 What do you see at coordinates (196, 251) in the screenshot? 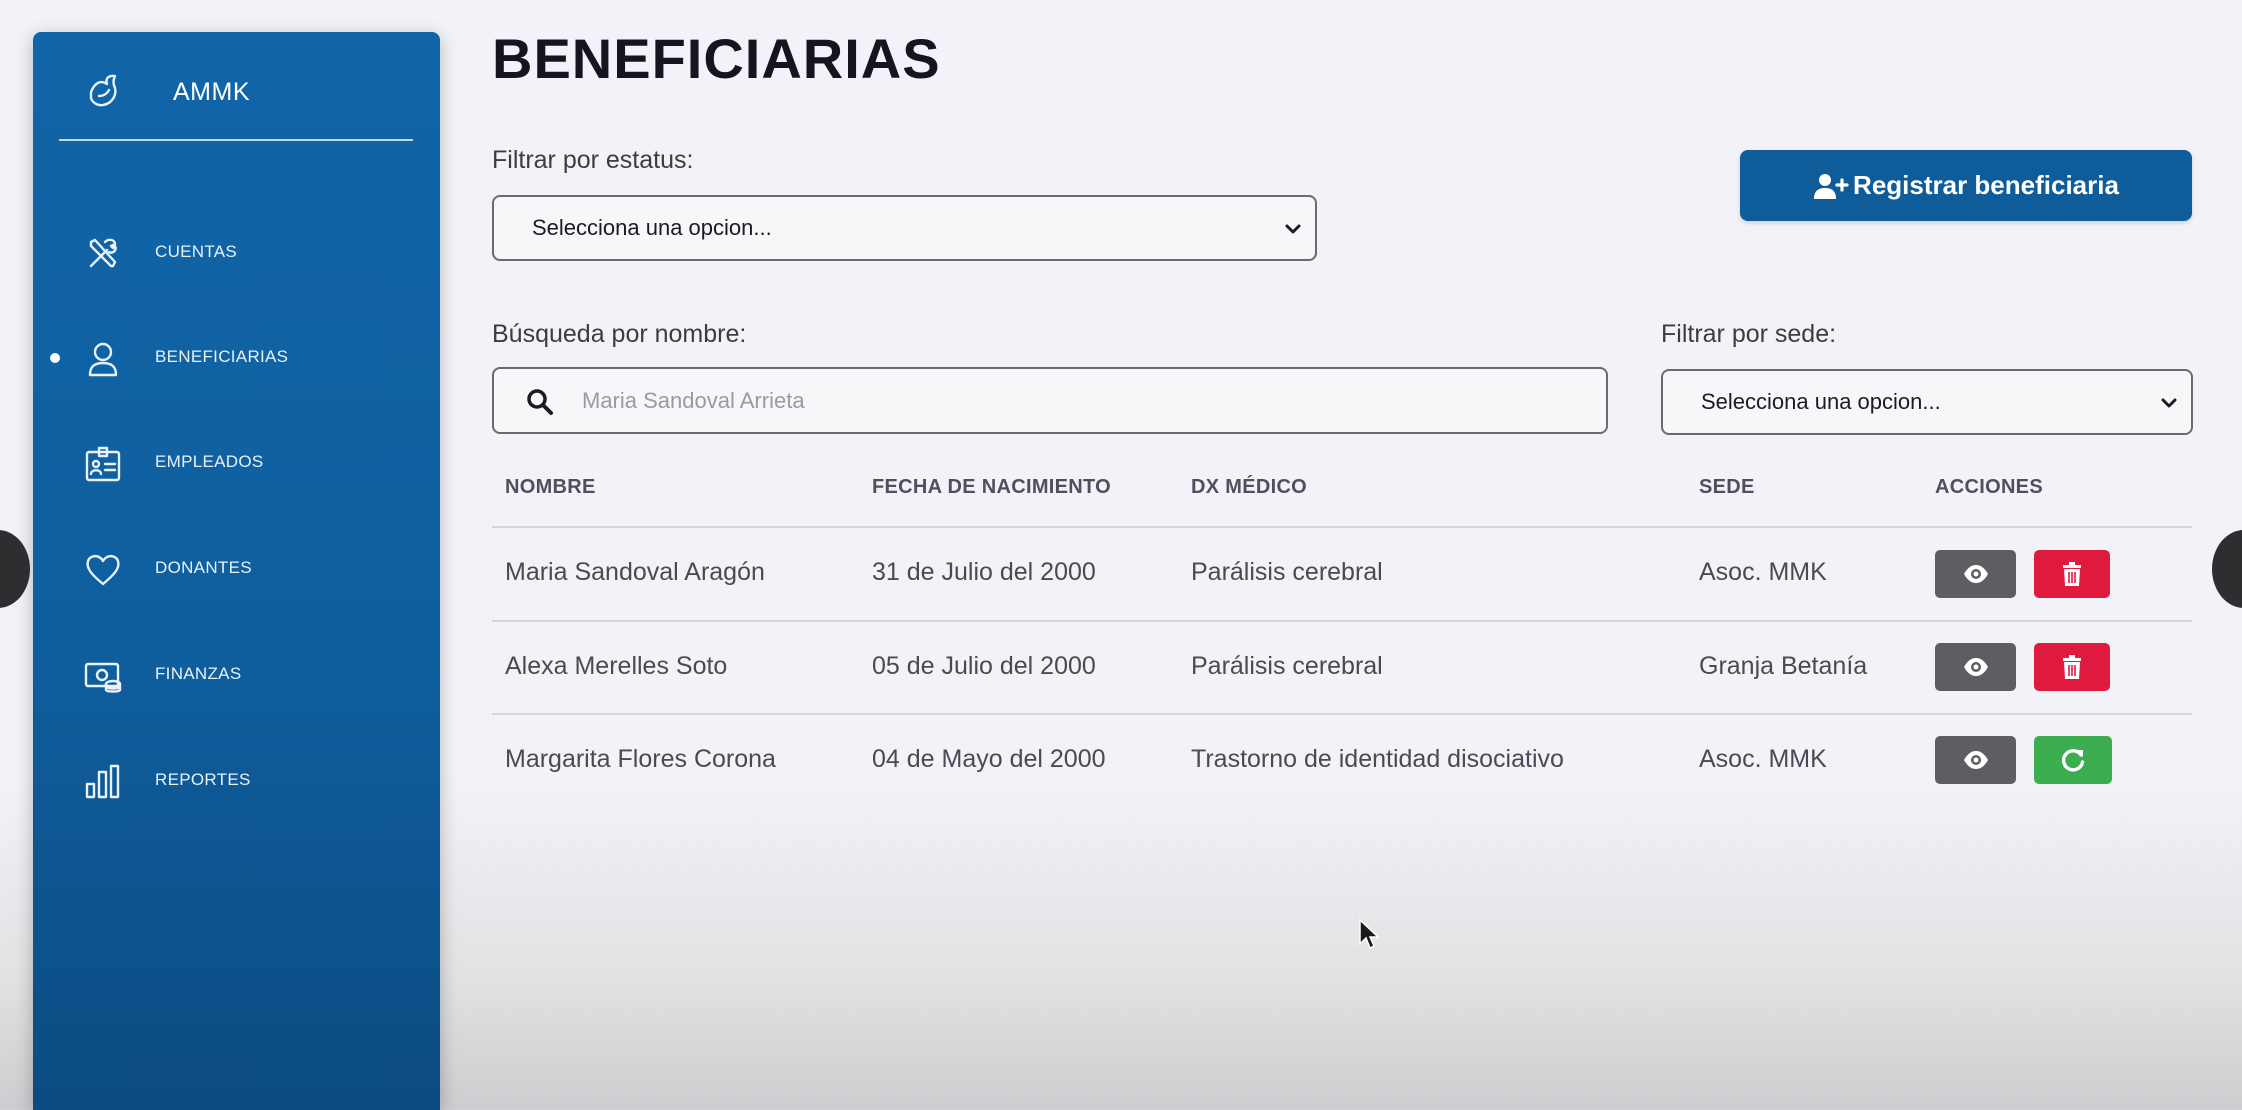
I see `sidebar-item-label: CUENTAS` at bounding box center [196, 251].